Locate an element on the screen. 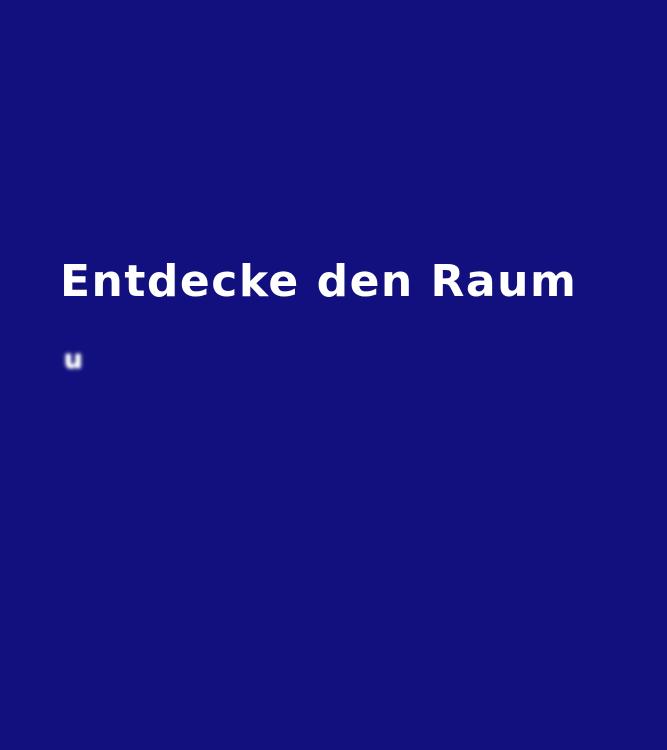 The height and width of the screenshot is (750, 667). hero-headline: Entdecke den Raum is located at coordinates (319, 281).